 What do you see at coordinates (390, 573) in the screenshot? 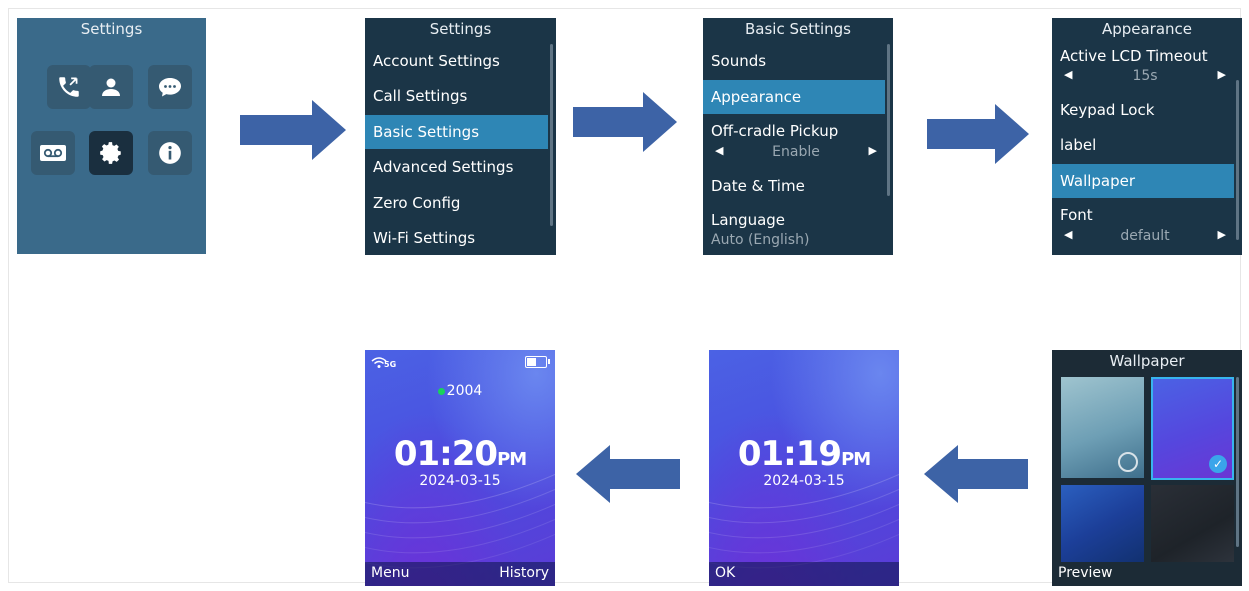
I see `softkey-menu: Menu` at bounding box center [390, 573].